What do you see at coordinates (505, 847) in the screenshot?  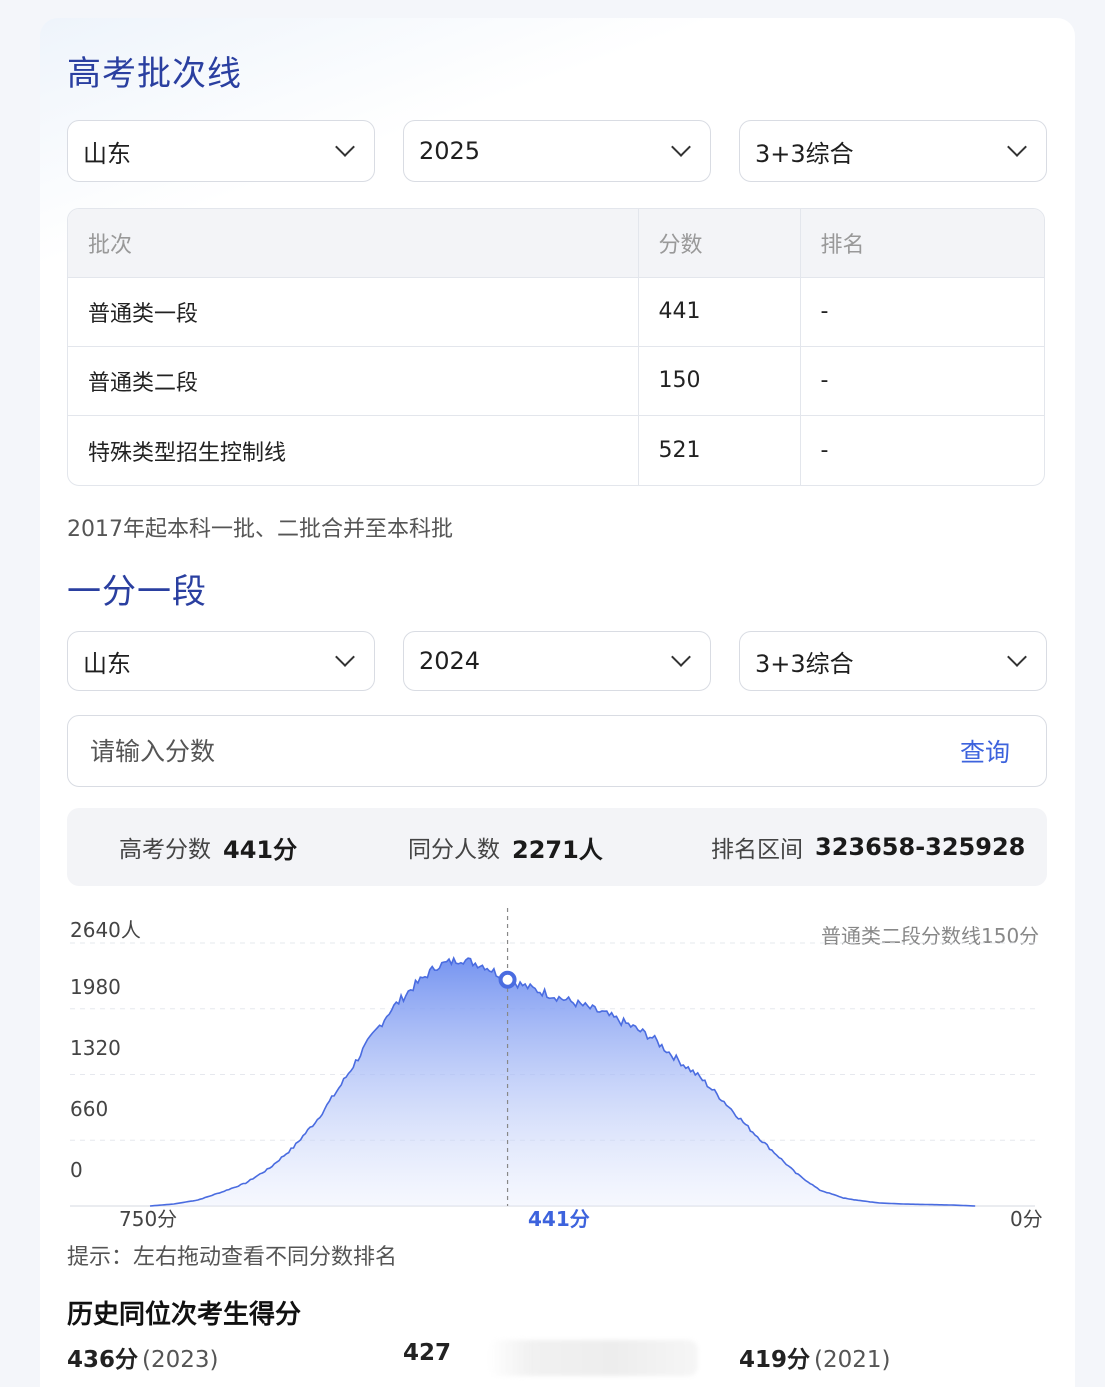 I see `stat-same-score-count: 同分人数 2271人` at bounding box center [505, 847].